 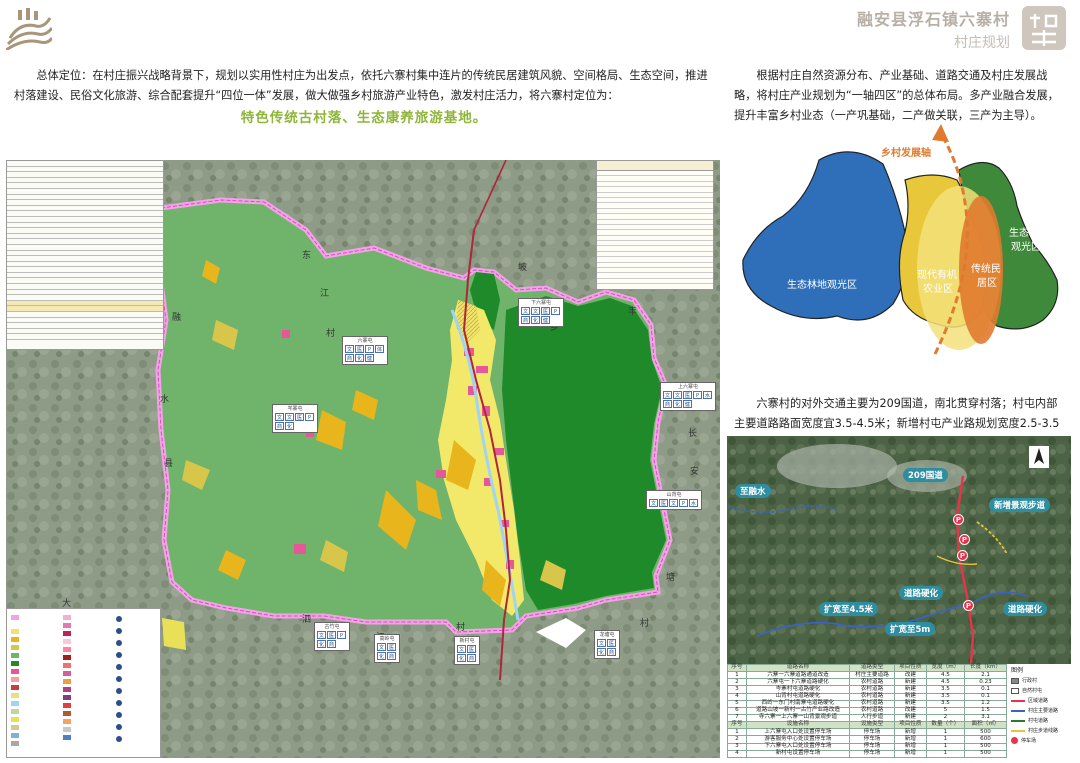 I want to click on map-label: 泗, so click(x=307, y=620).